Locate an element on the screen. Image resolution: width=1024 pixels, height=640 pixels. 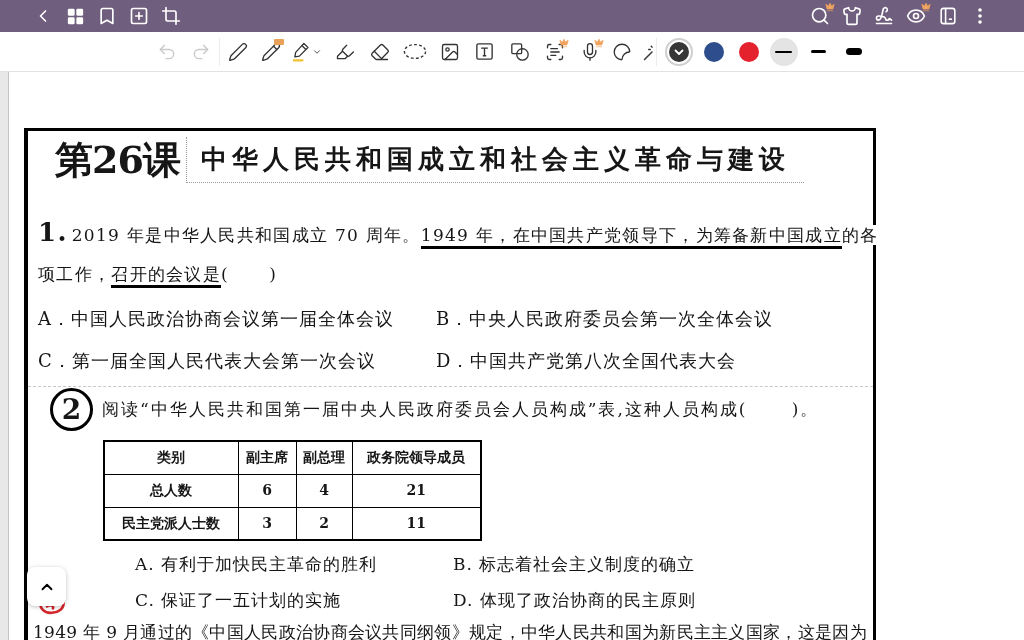
table-header-cell: 副总理 is located at coordinates (324, 457).